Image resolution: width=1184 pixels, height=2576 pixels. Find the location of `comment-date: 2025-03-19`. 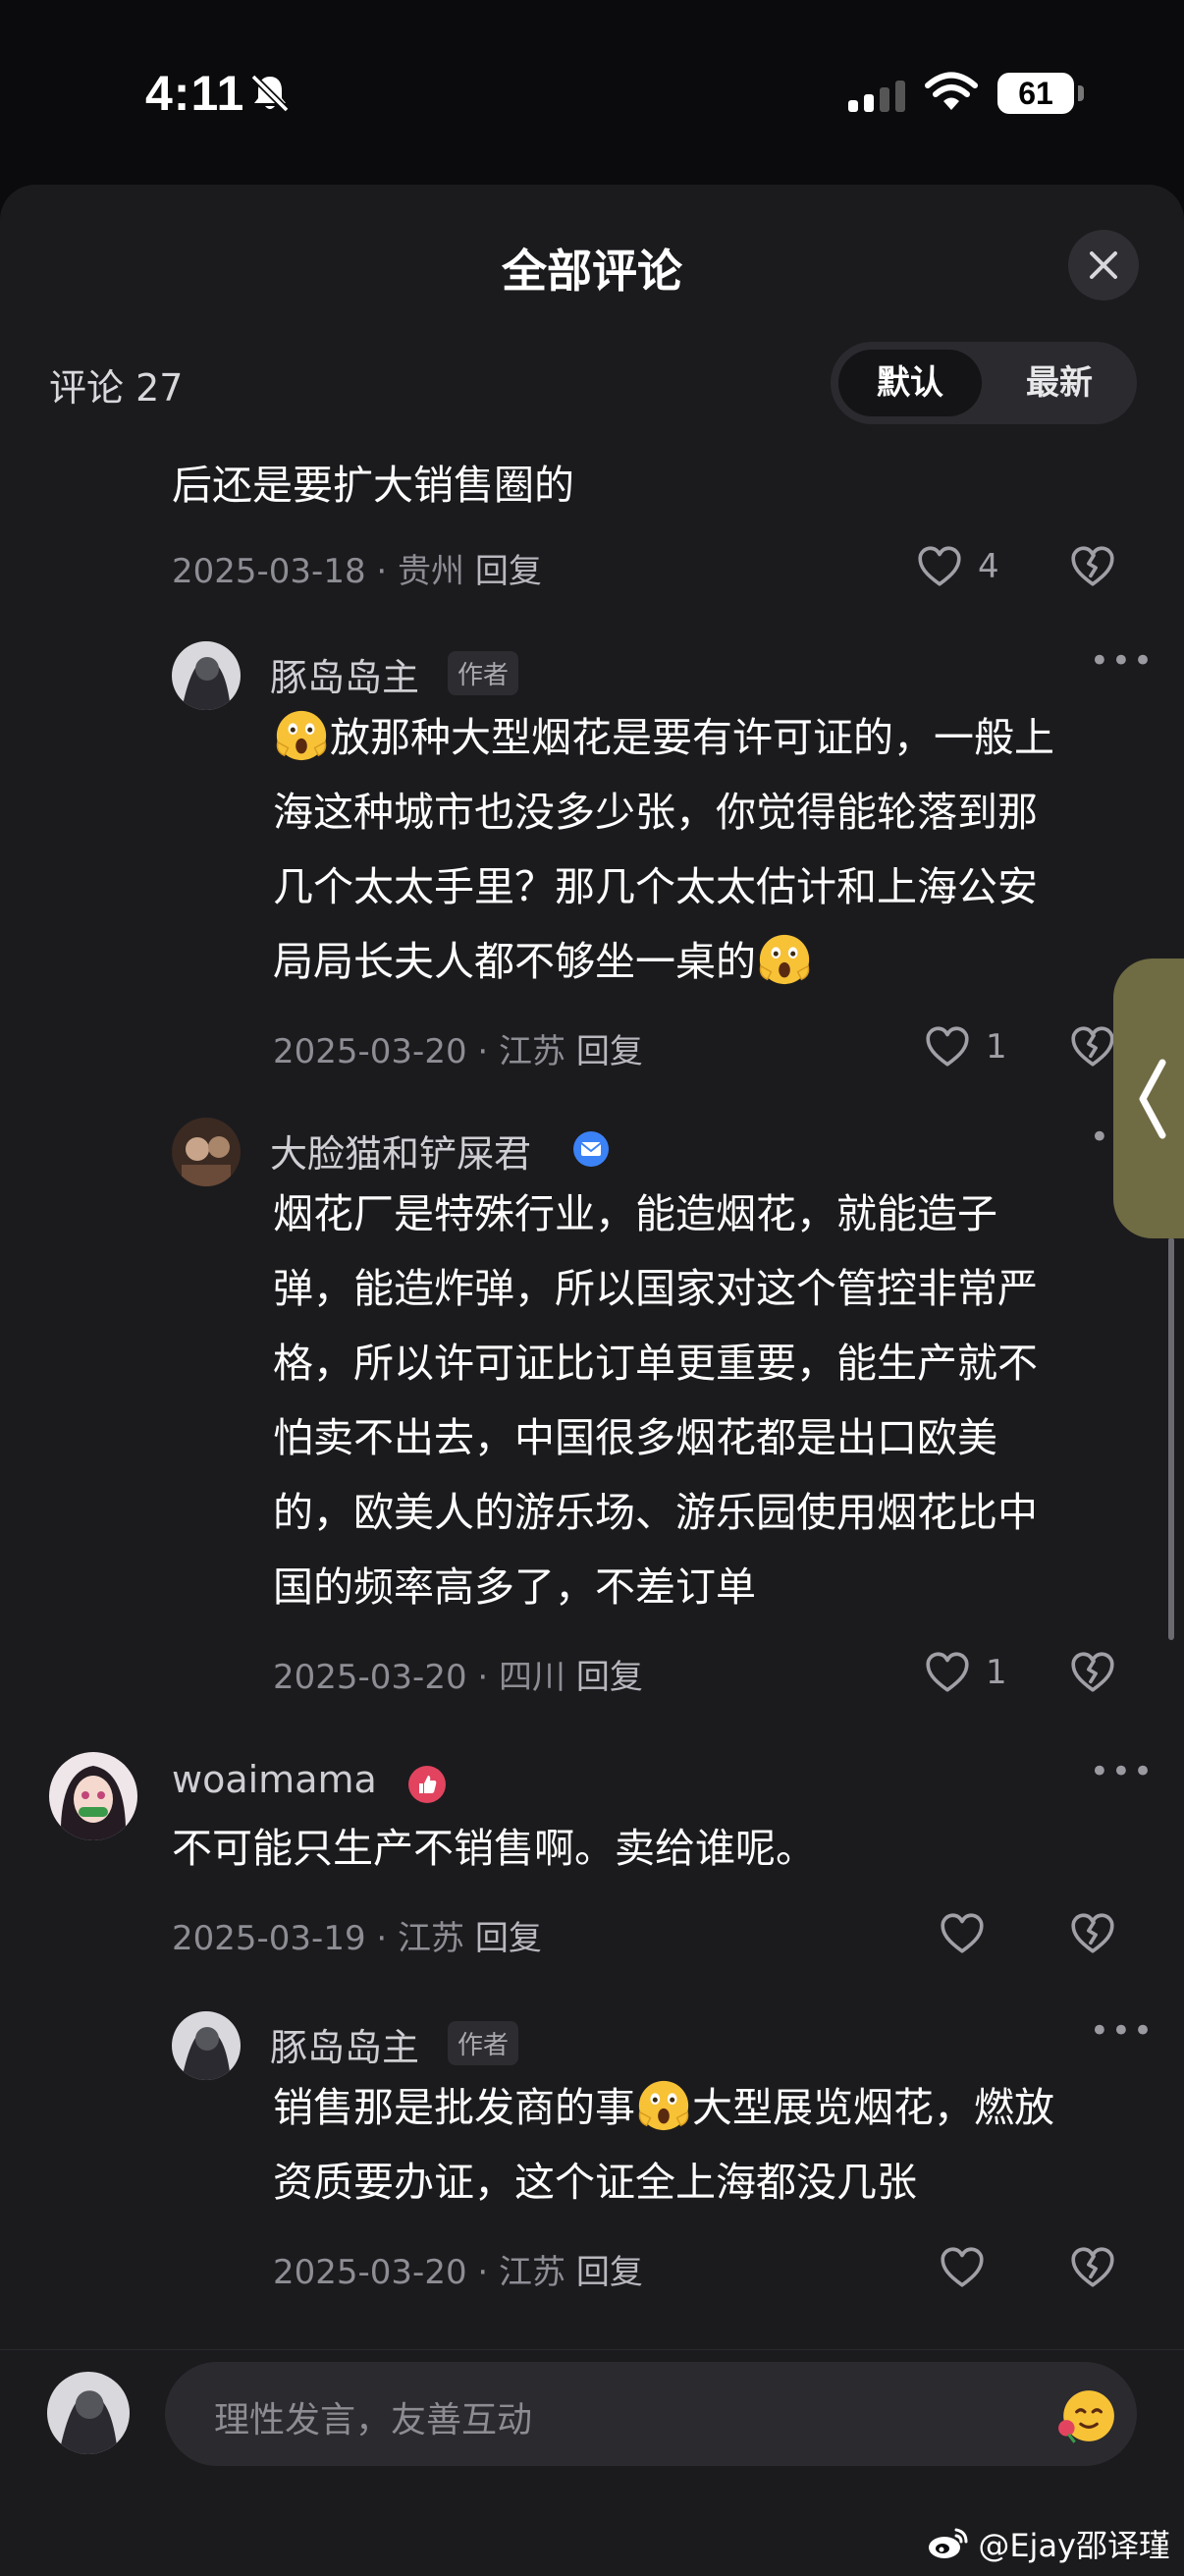

comment-date: 2025-03-19 is located at coordinates (269, 1938).